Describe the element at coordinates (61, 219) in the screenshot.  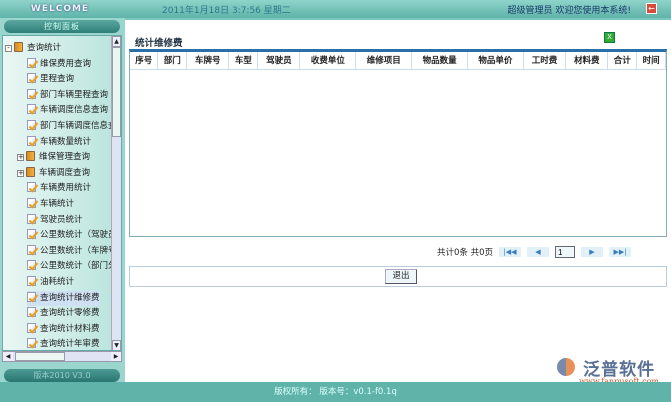
I see `sidebar-item-label: 驾驶员统计` at that location.